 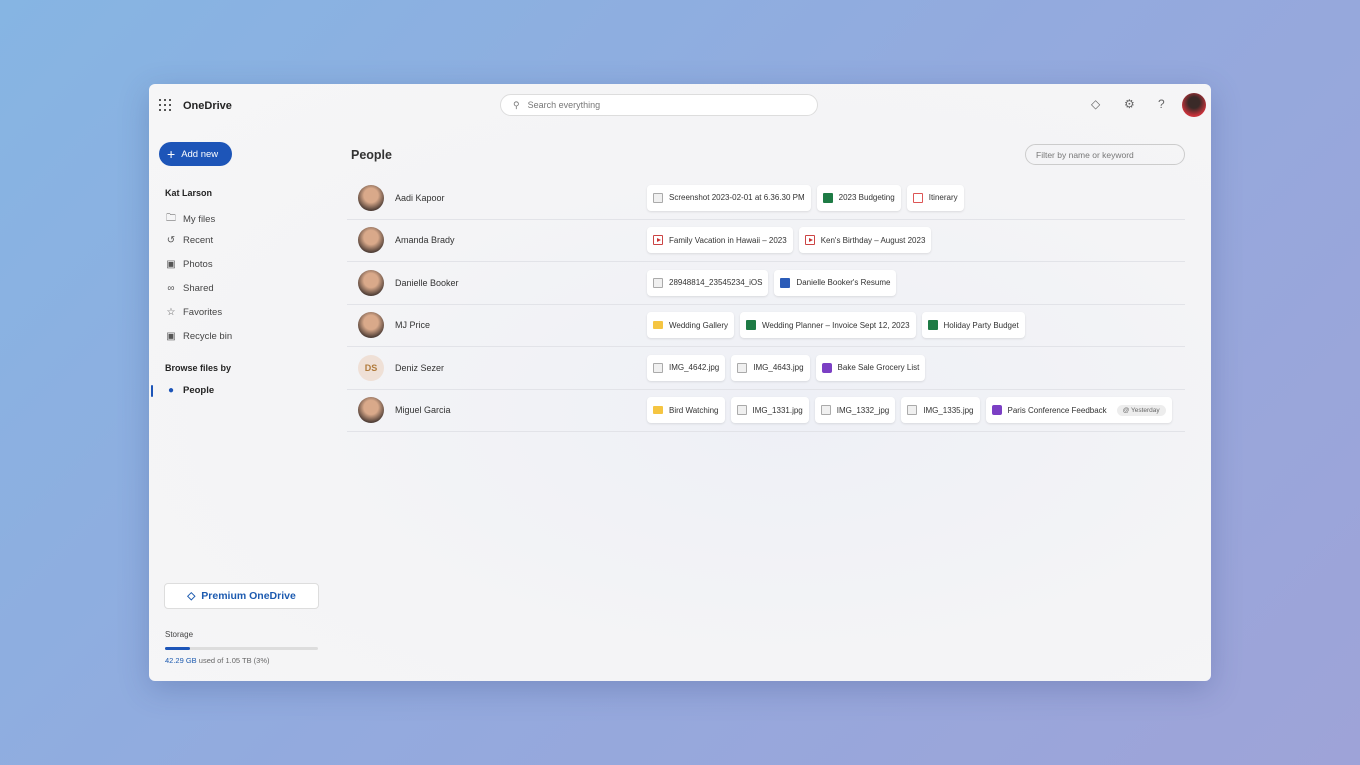 I want to click on diamond-icon: ◇, so click(x=1095, y=104).